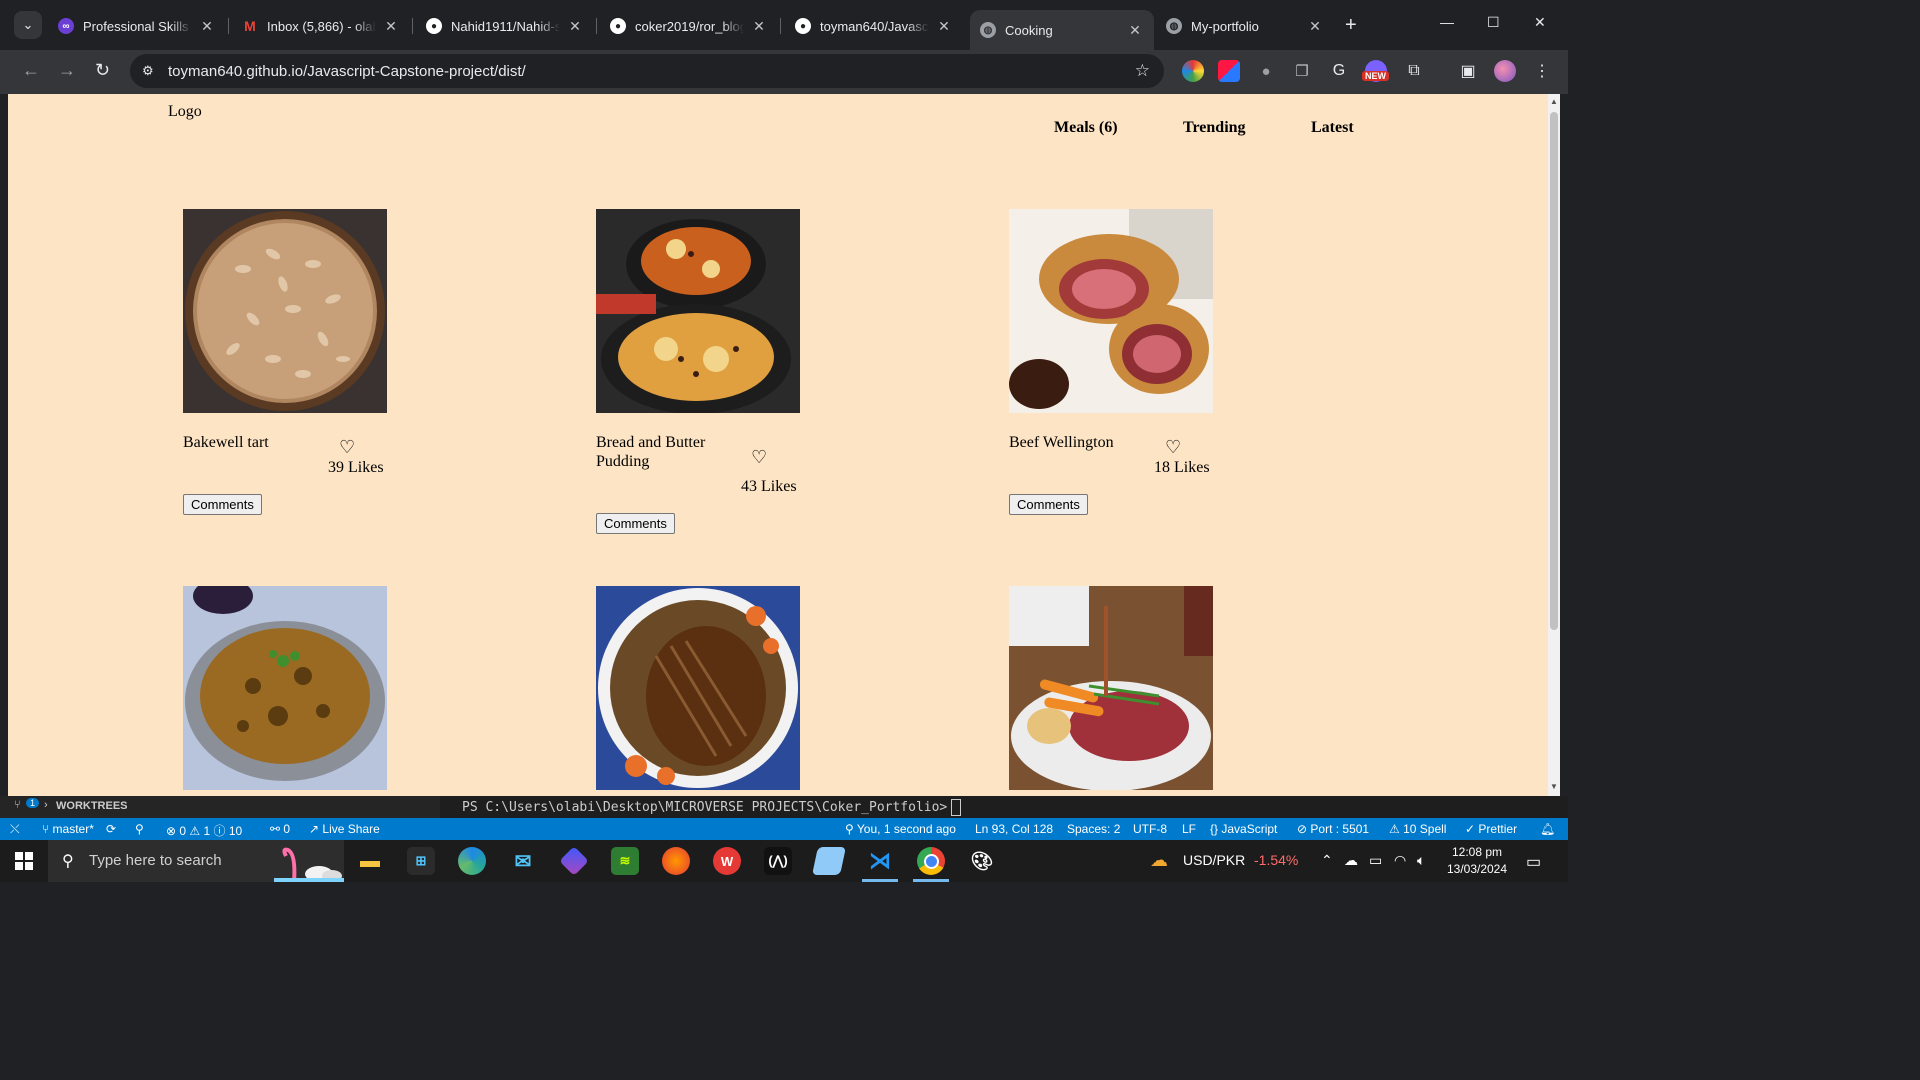 This screenshot has height=1080, width=1920. I want to click on codewars-app-icon: (⋀), so click(778, 861).